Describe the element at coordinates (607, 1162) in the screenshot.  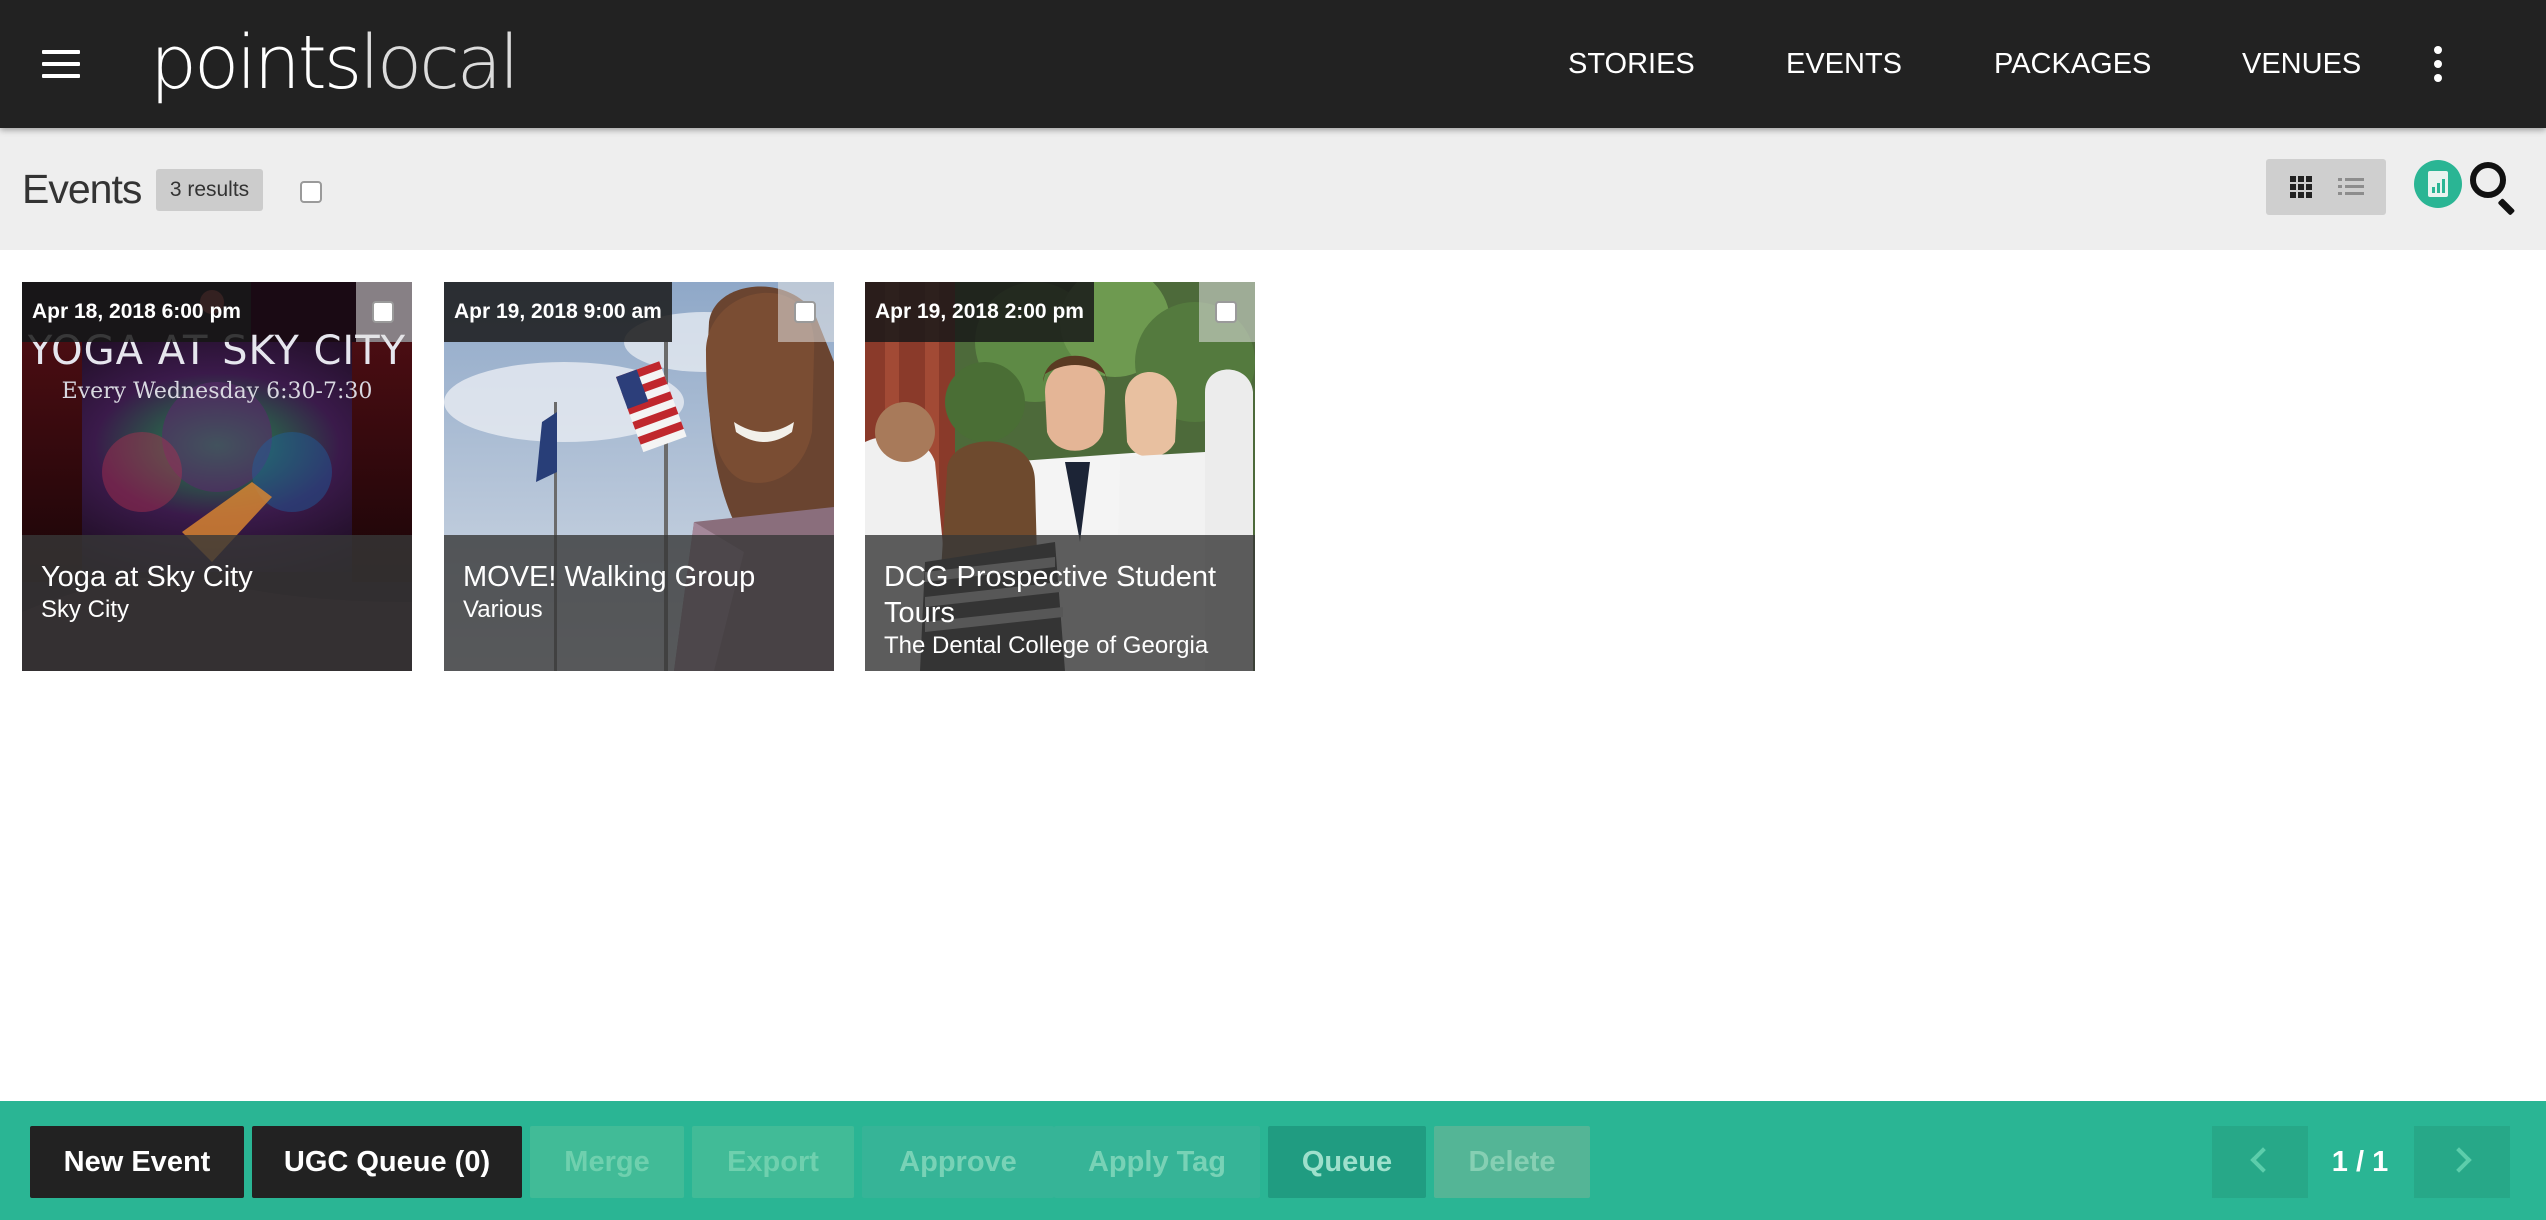
I see `merge-button: Merge` at that location.